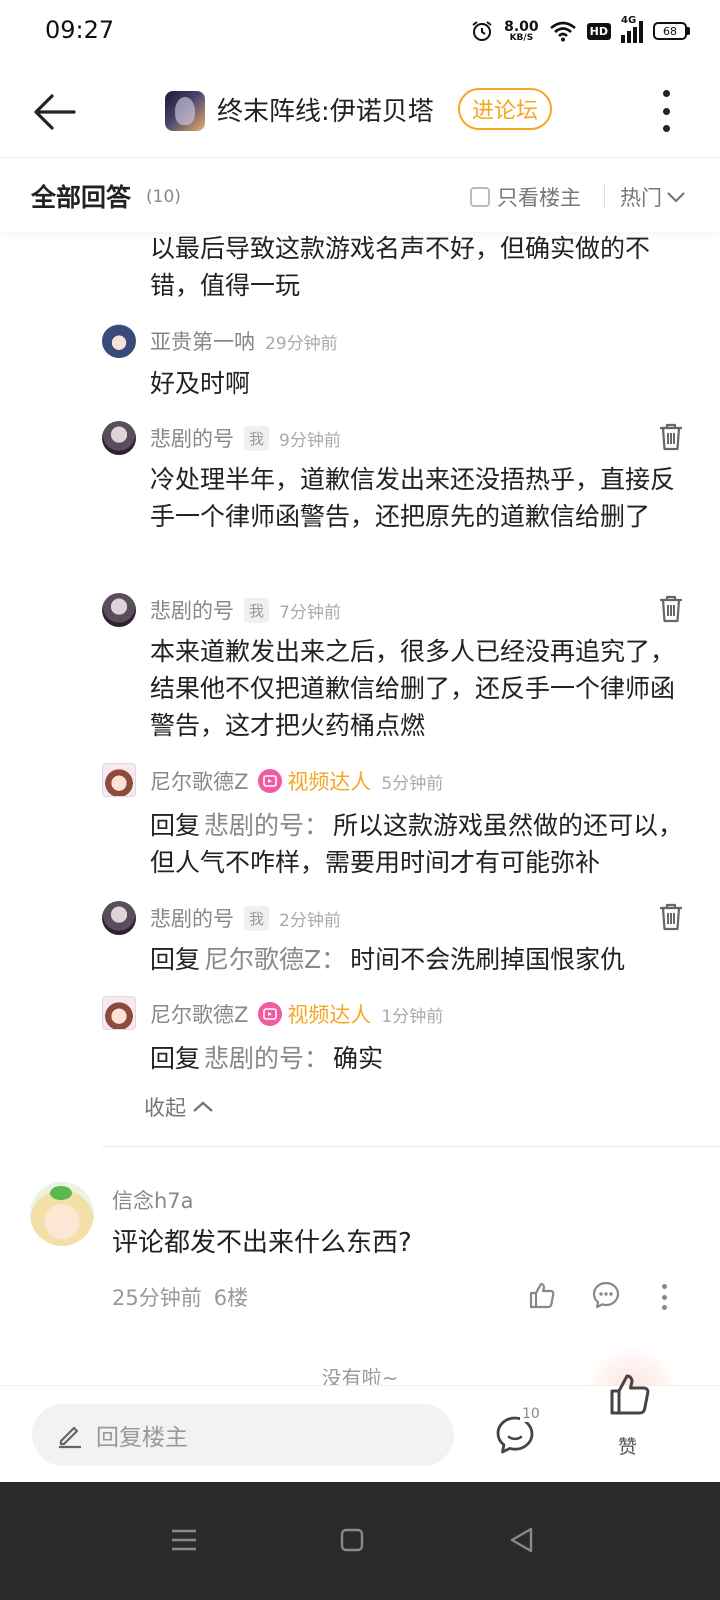  Describe the element at coordinates (664, 1297) in the screenshot. I see `comment-more-button` at that location.